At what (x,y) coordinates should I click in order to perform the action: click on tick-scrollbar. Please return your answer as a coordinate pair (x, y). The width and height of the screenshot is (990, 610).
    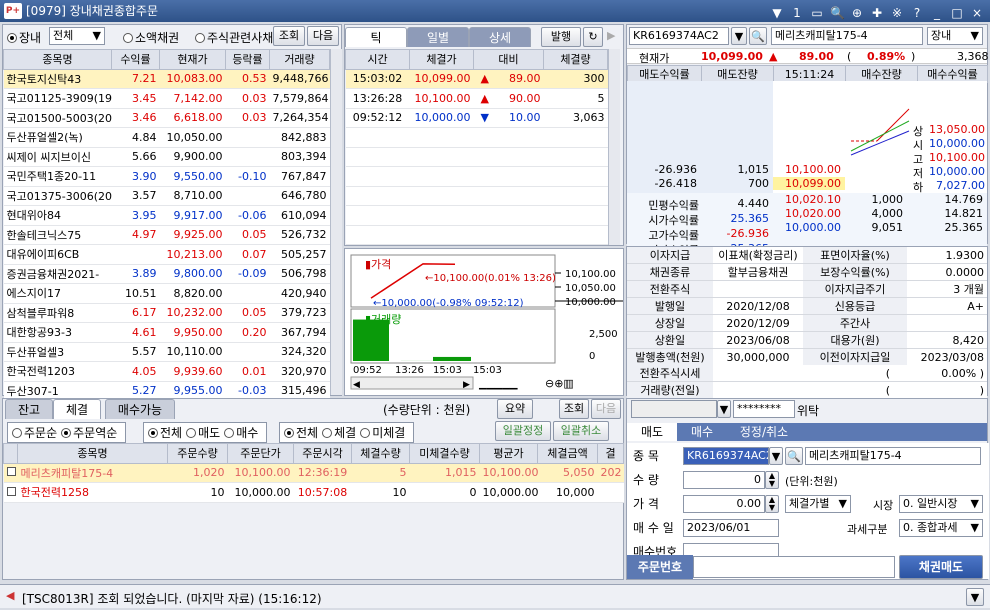
    Looking at the image, I should click on (614, 147).